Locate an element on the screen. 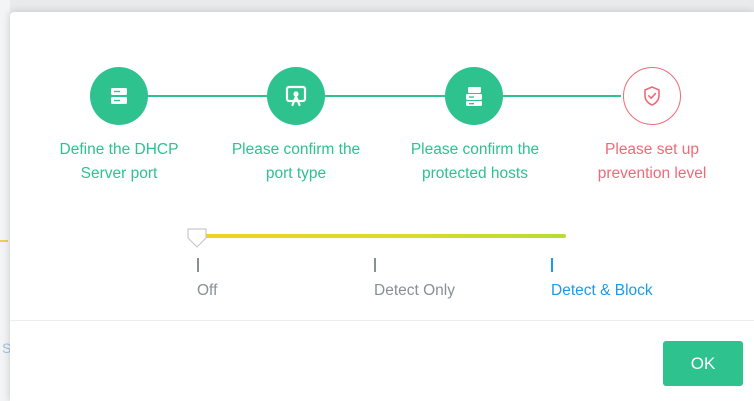  background-slider-fragment is located at coordinates (4, 241).